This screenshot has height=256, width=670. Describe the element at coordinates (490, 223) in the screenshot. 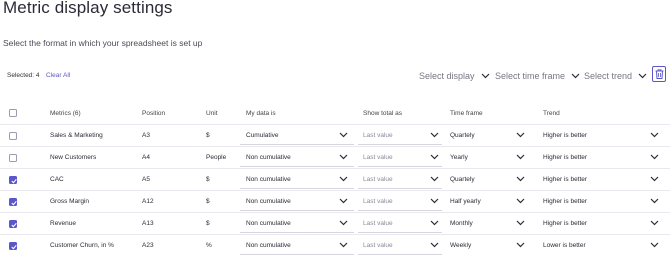

I see `time-frame-dropdown: Monthly` at that location.